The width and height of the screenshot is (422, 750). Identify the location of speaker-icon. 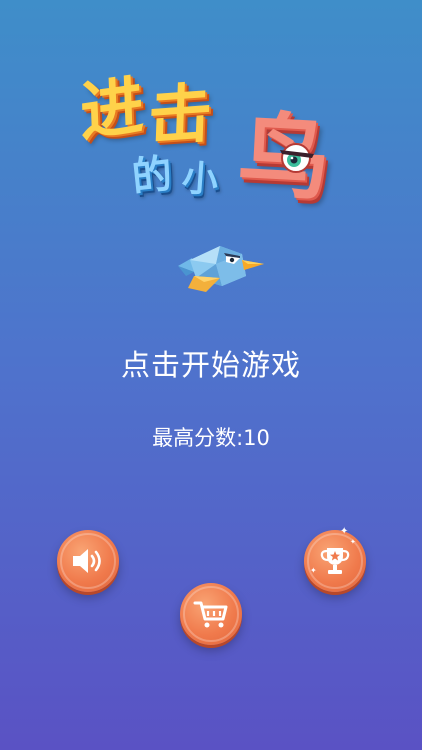
(87, 561).